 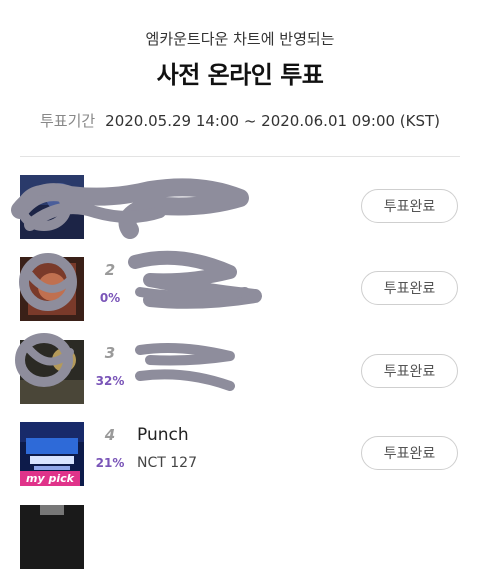 What do you see at coordinates (110, 381) in the screenshot?
I see `vote-percent: 32%` at bounding box center [110, 381].